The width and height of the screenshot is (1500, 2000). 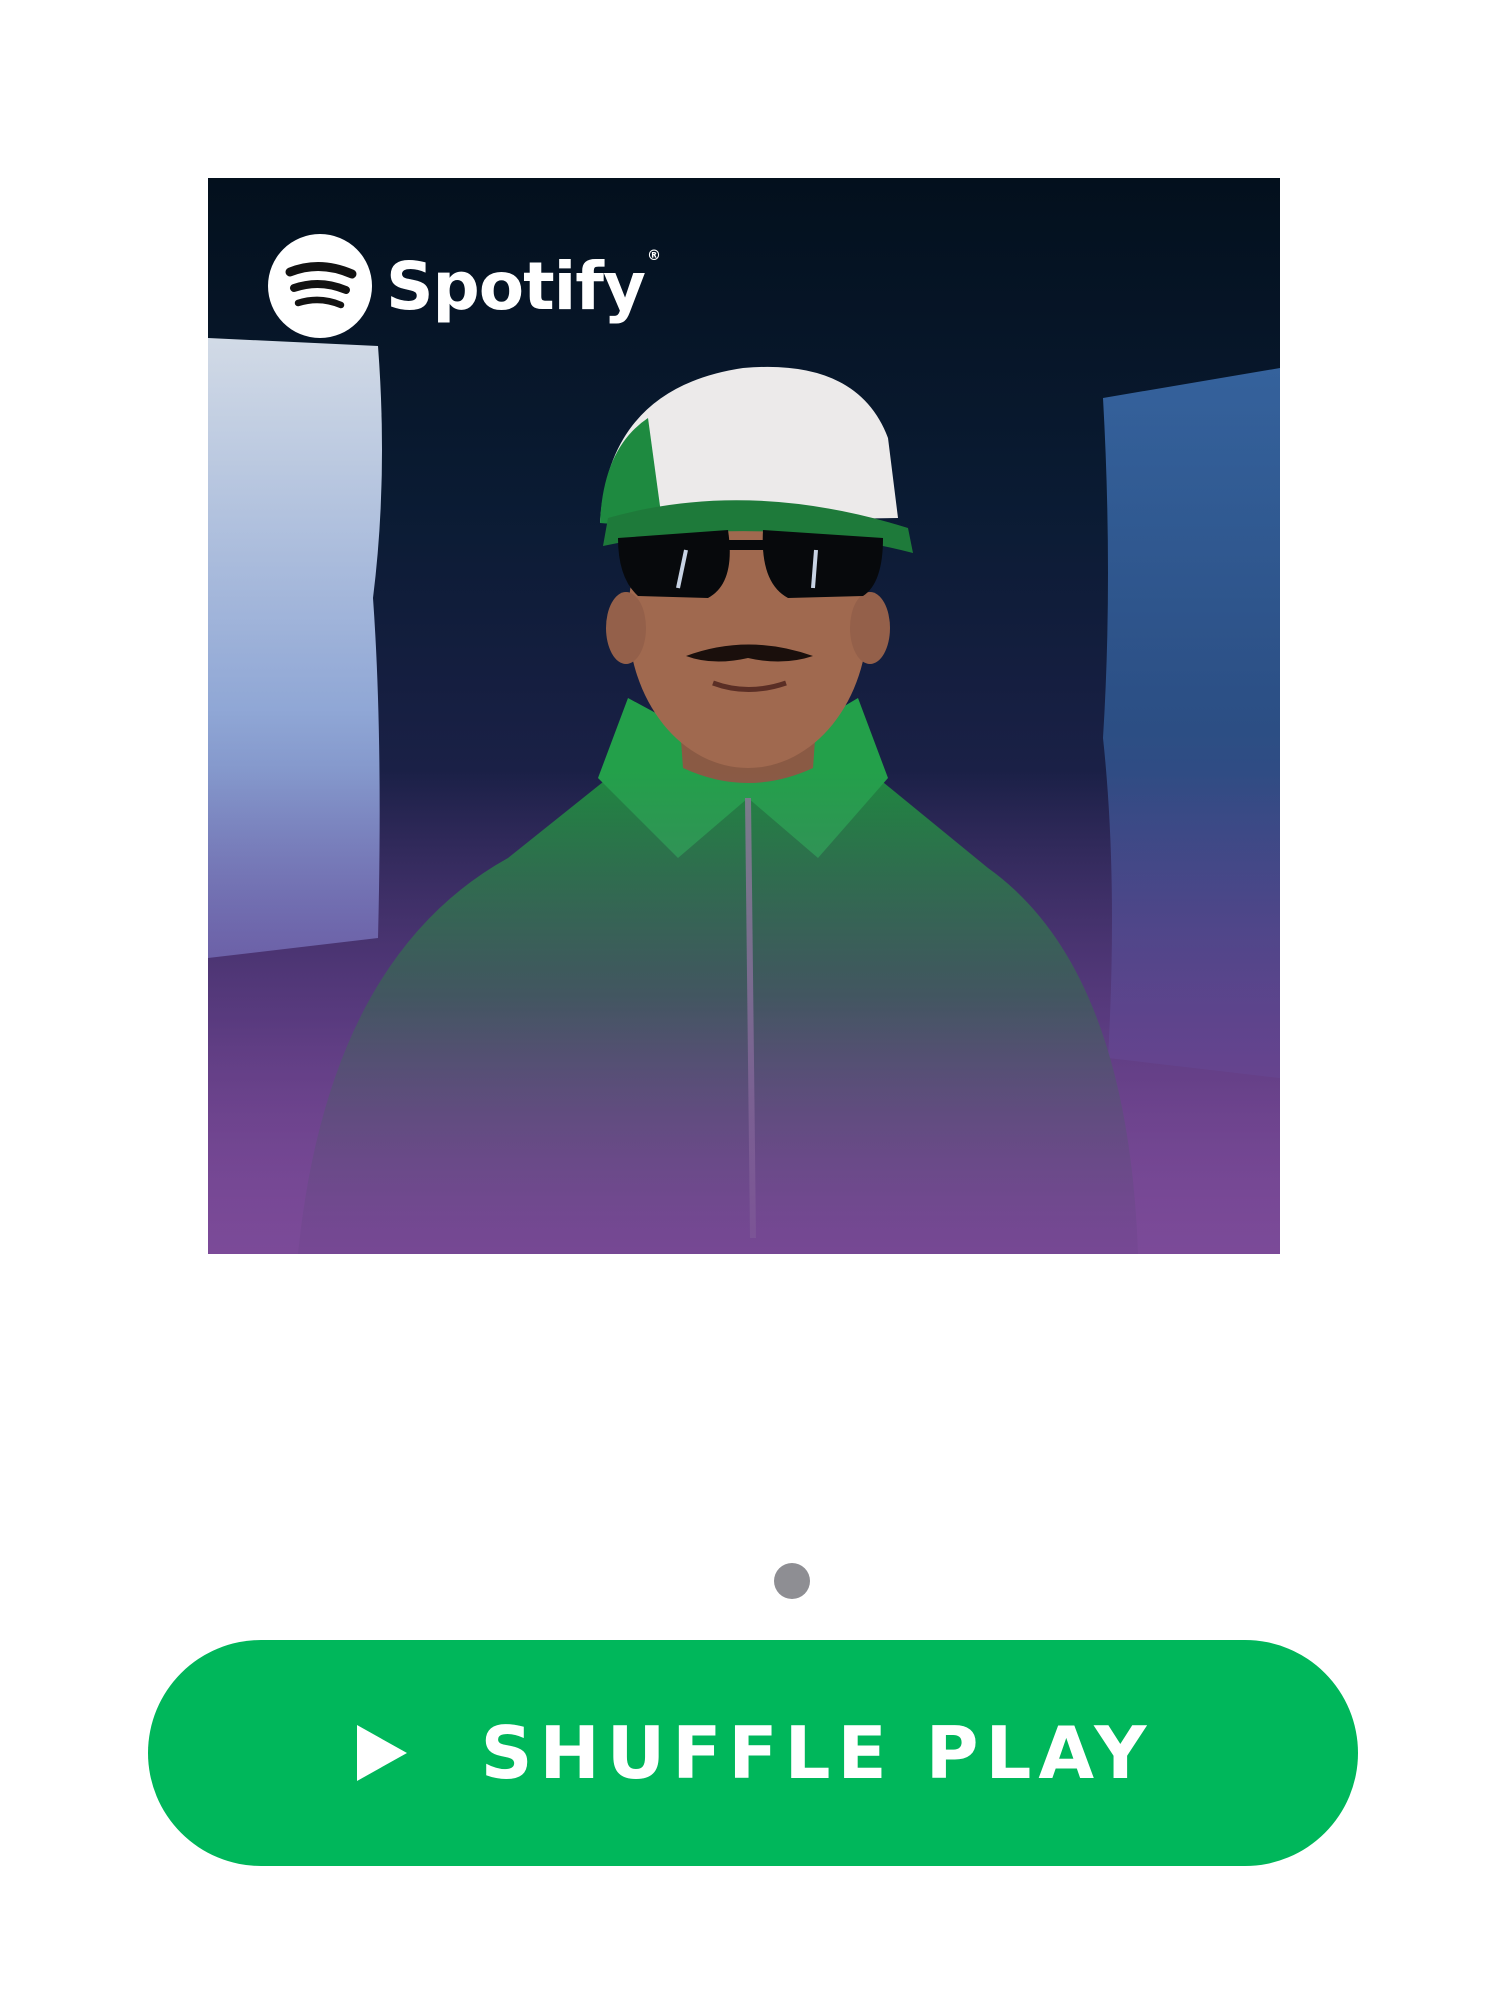 What do you see at coordinates (320, 286) in the screenshot?
I see `spotify-logo-icon` at bounding box center [320, 286].